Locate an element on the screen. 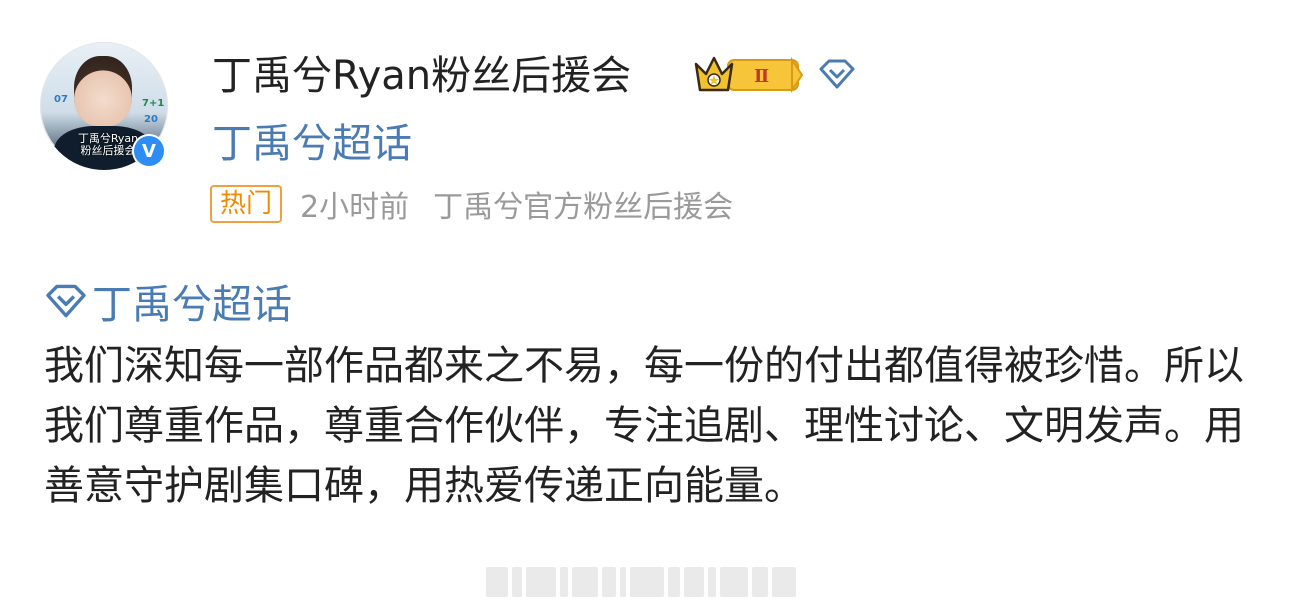 The width and height of the screenshot is (1290, 615). avatar-deco-number: 20 is located at coordinates (151, 119).